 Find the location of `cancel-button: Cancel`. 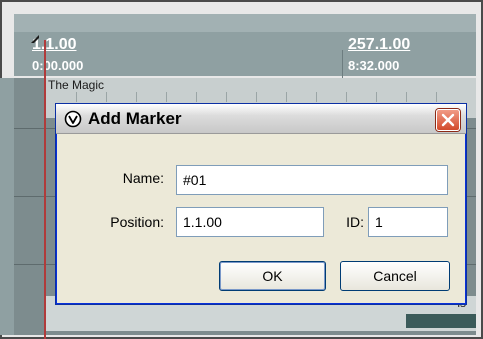

cancel-button: Cancel is located at coordinates (395, 276).